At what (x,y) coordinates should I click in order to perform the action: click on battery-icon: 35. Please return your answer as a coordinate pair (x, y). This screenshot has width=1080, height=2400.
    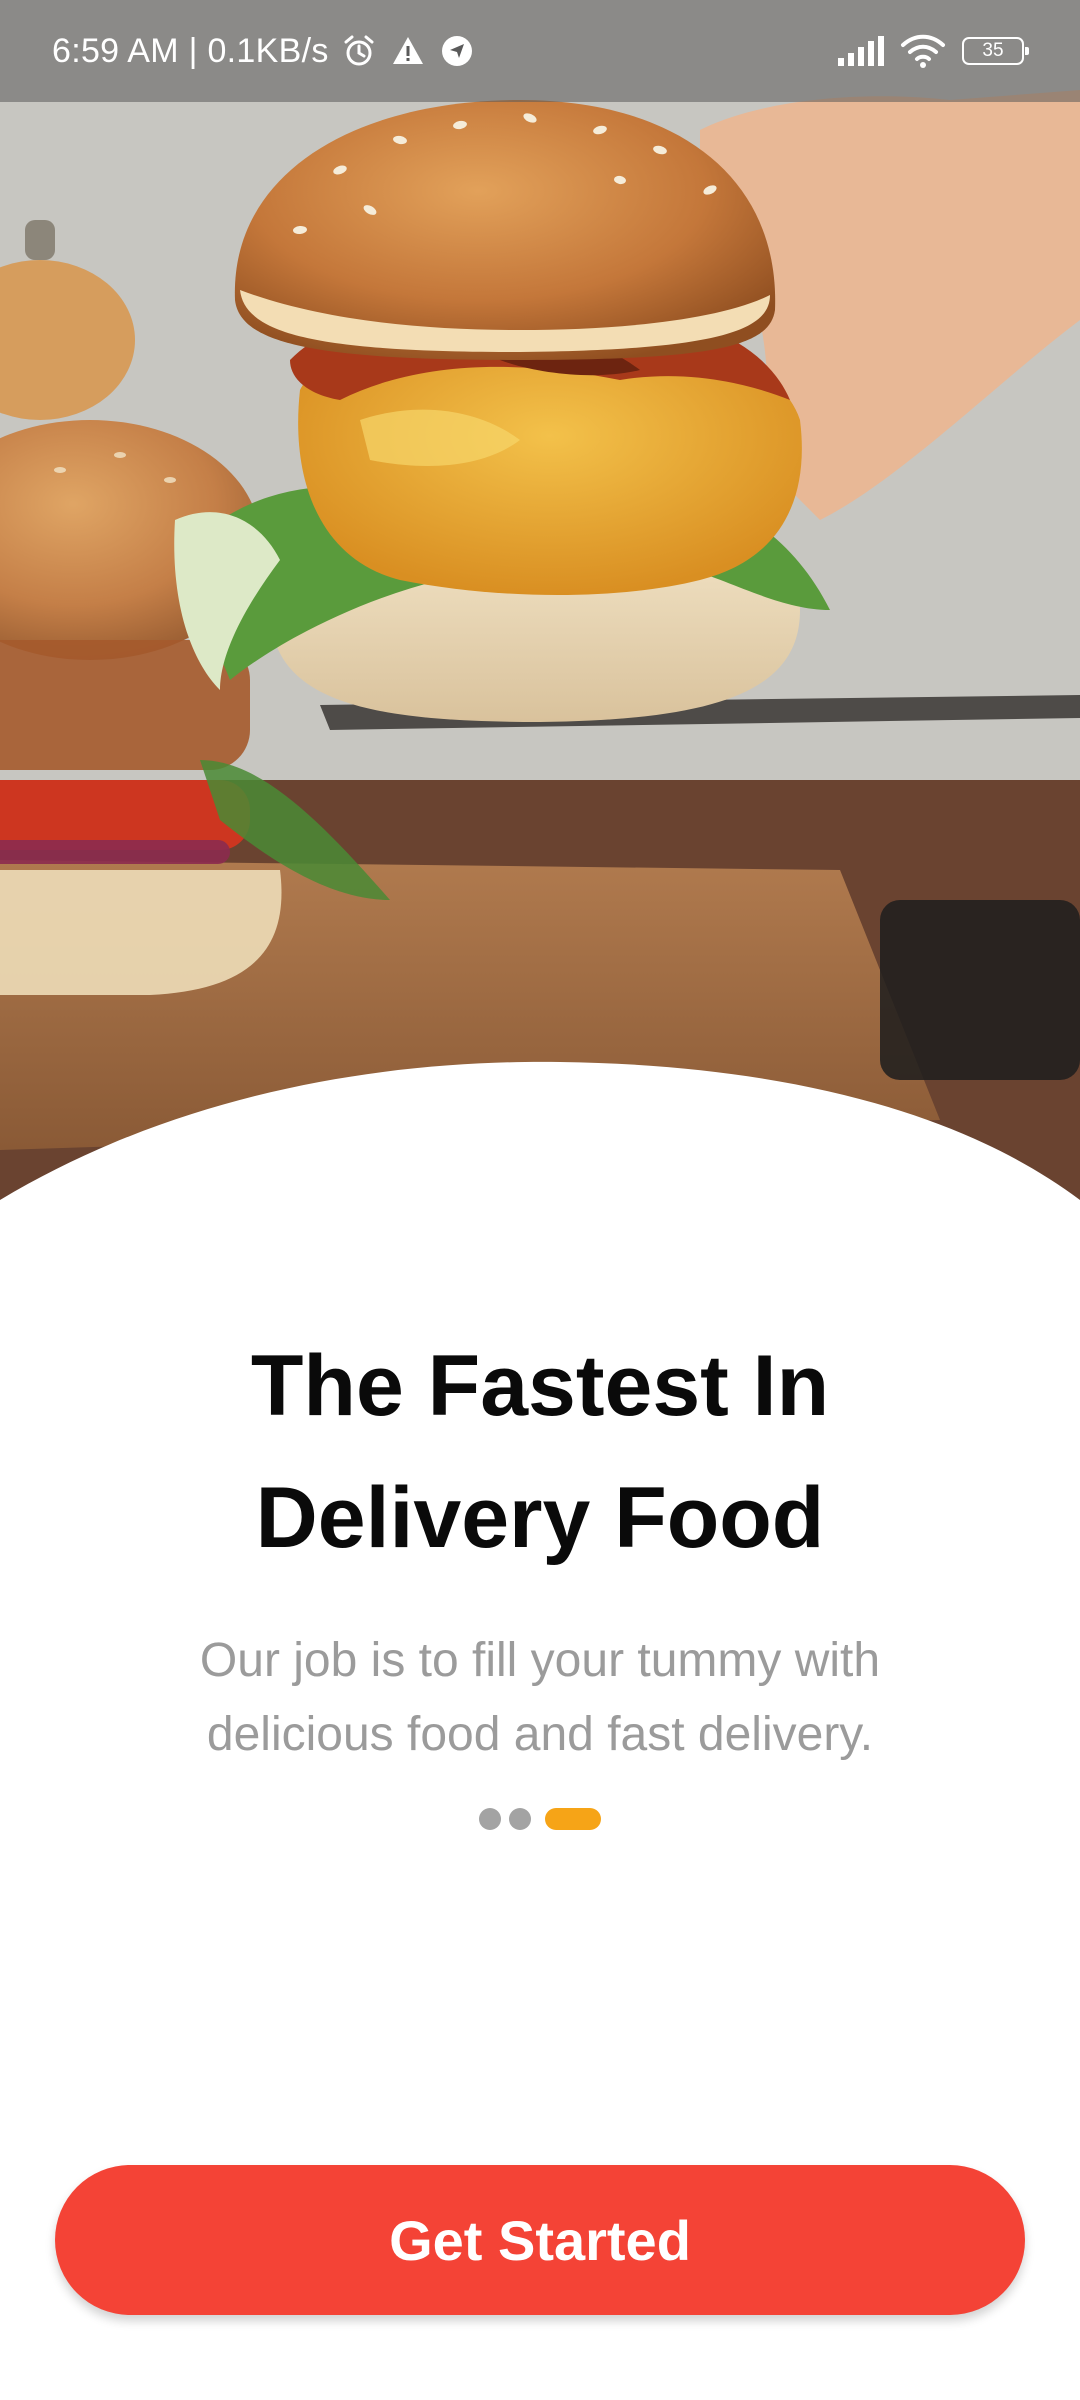
    Looking at the image, I should click on (995, 51).